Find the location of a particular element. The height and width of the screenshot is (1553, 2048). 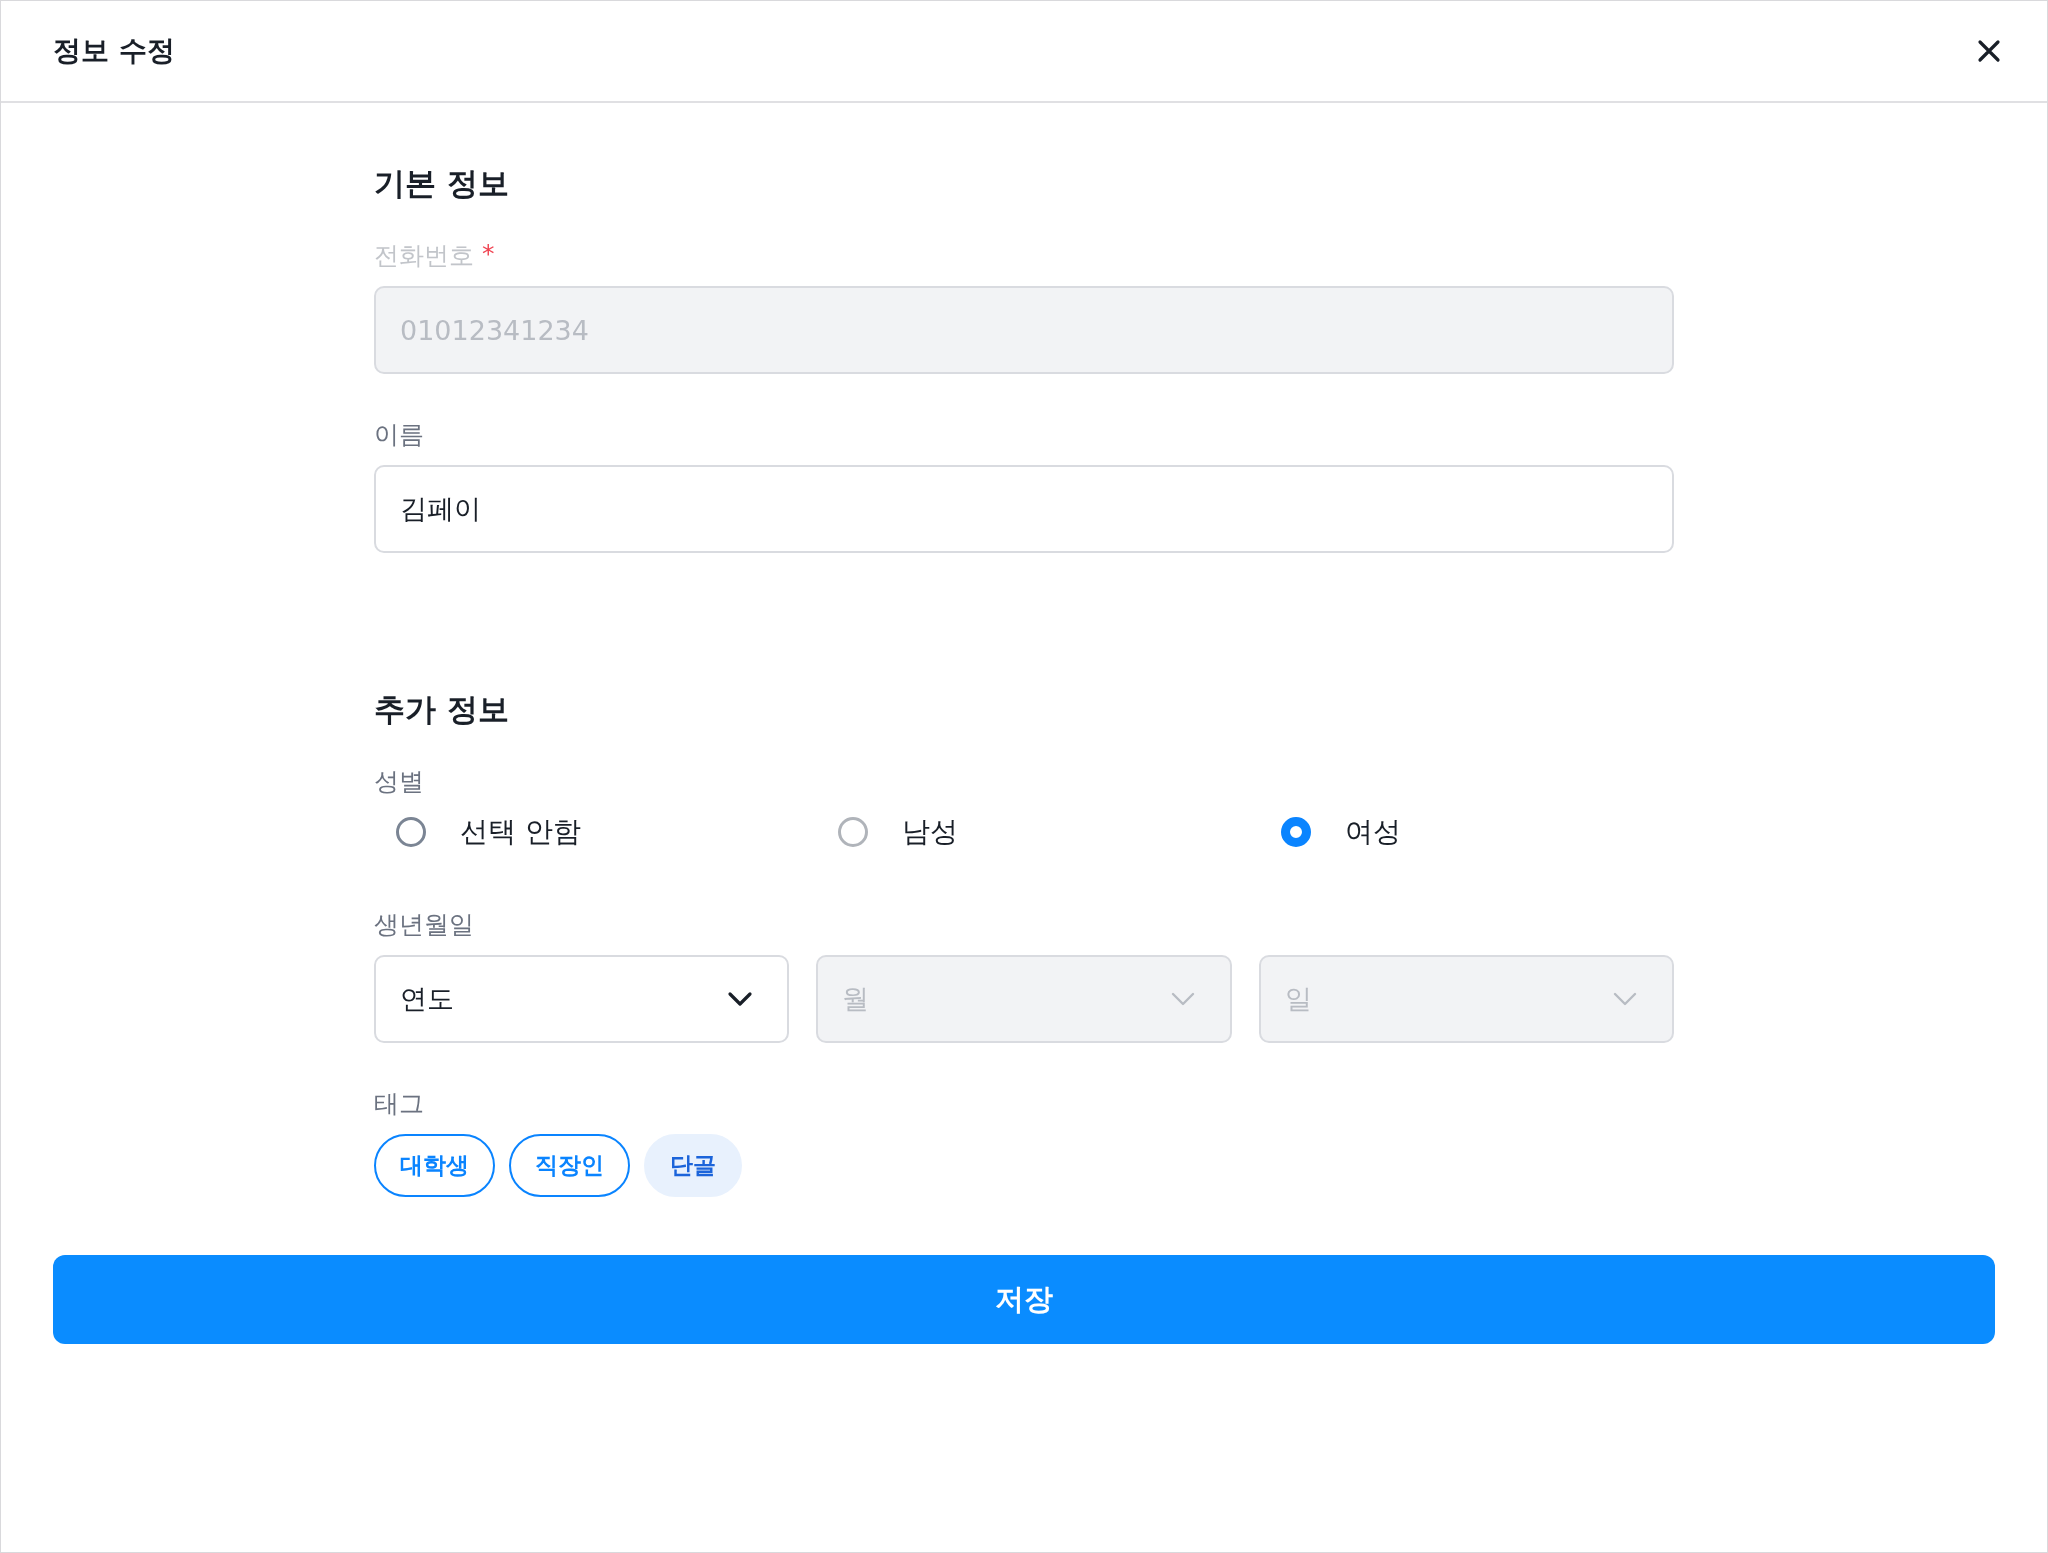

dialog-title: 정보 수정 is located at coordinates (114, 51).